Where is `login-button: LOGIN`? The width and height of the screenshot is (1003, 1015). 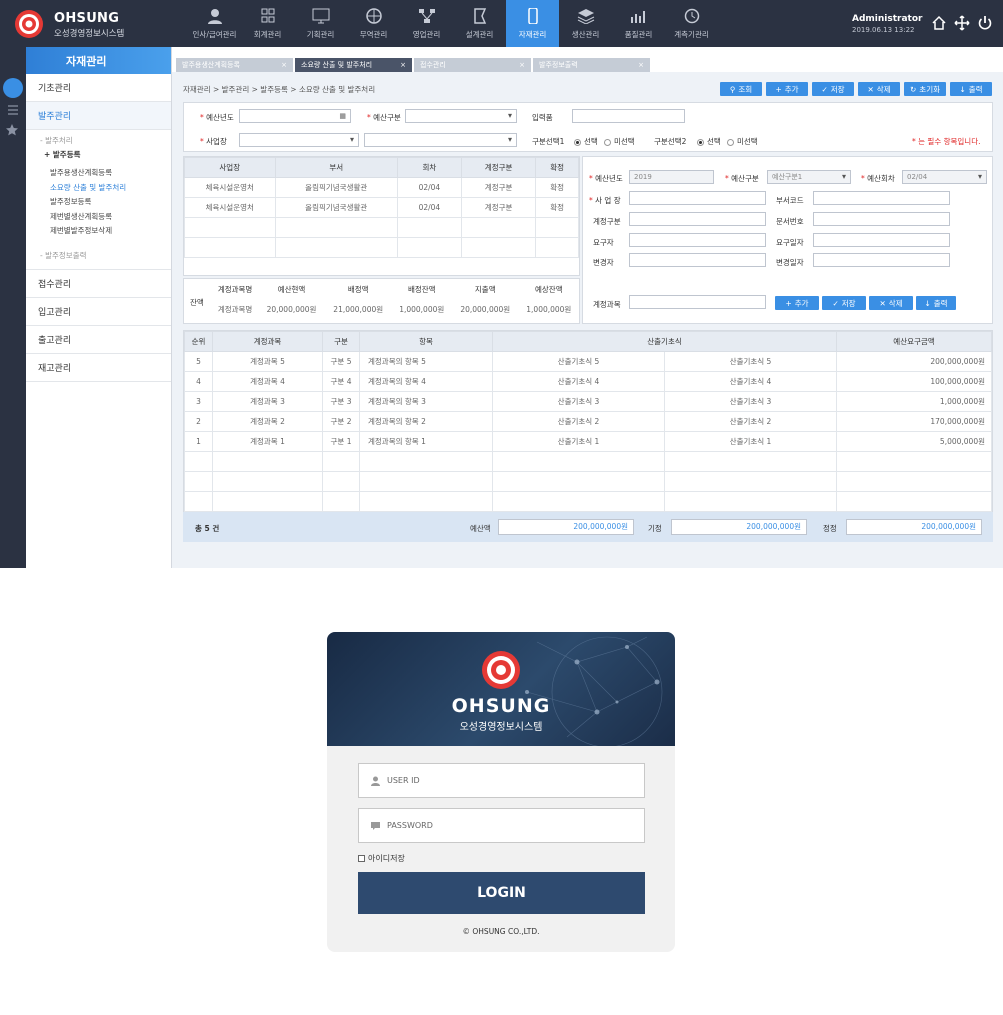
login-button: LOGIN is located at coordinates (501, 893).